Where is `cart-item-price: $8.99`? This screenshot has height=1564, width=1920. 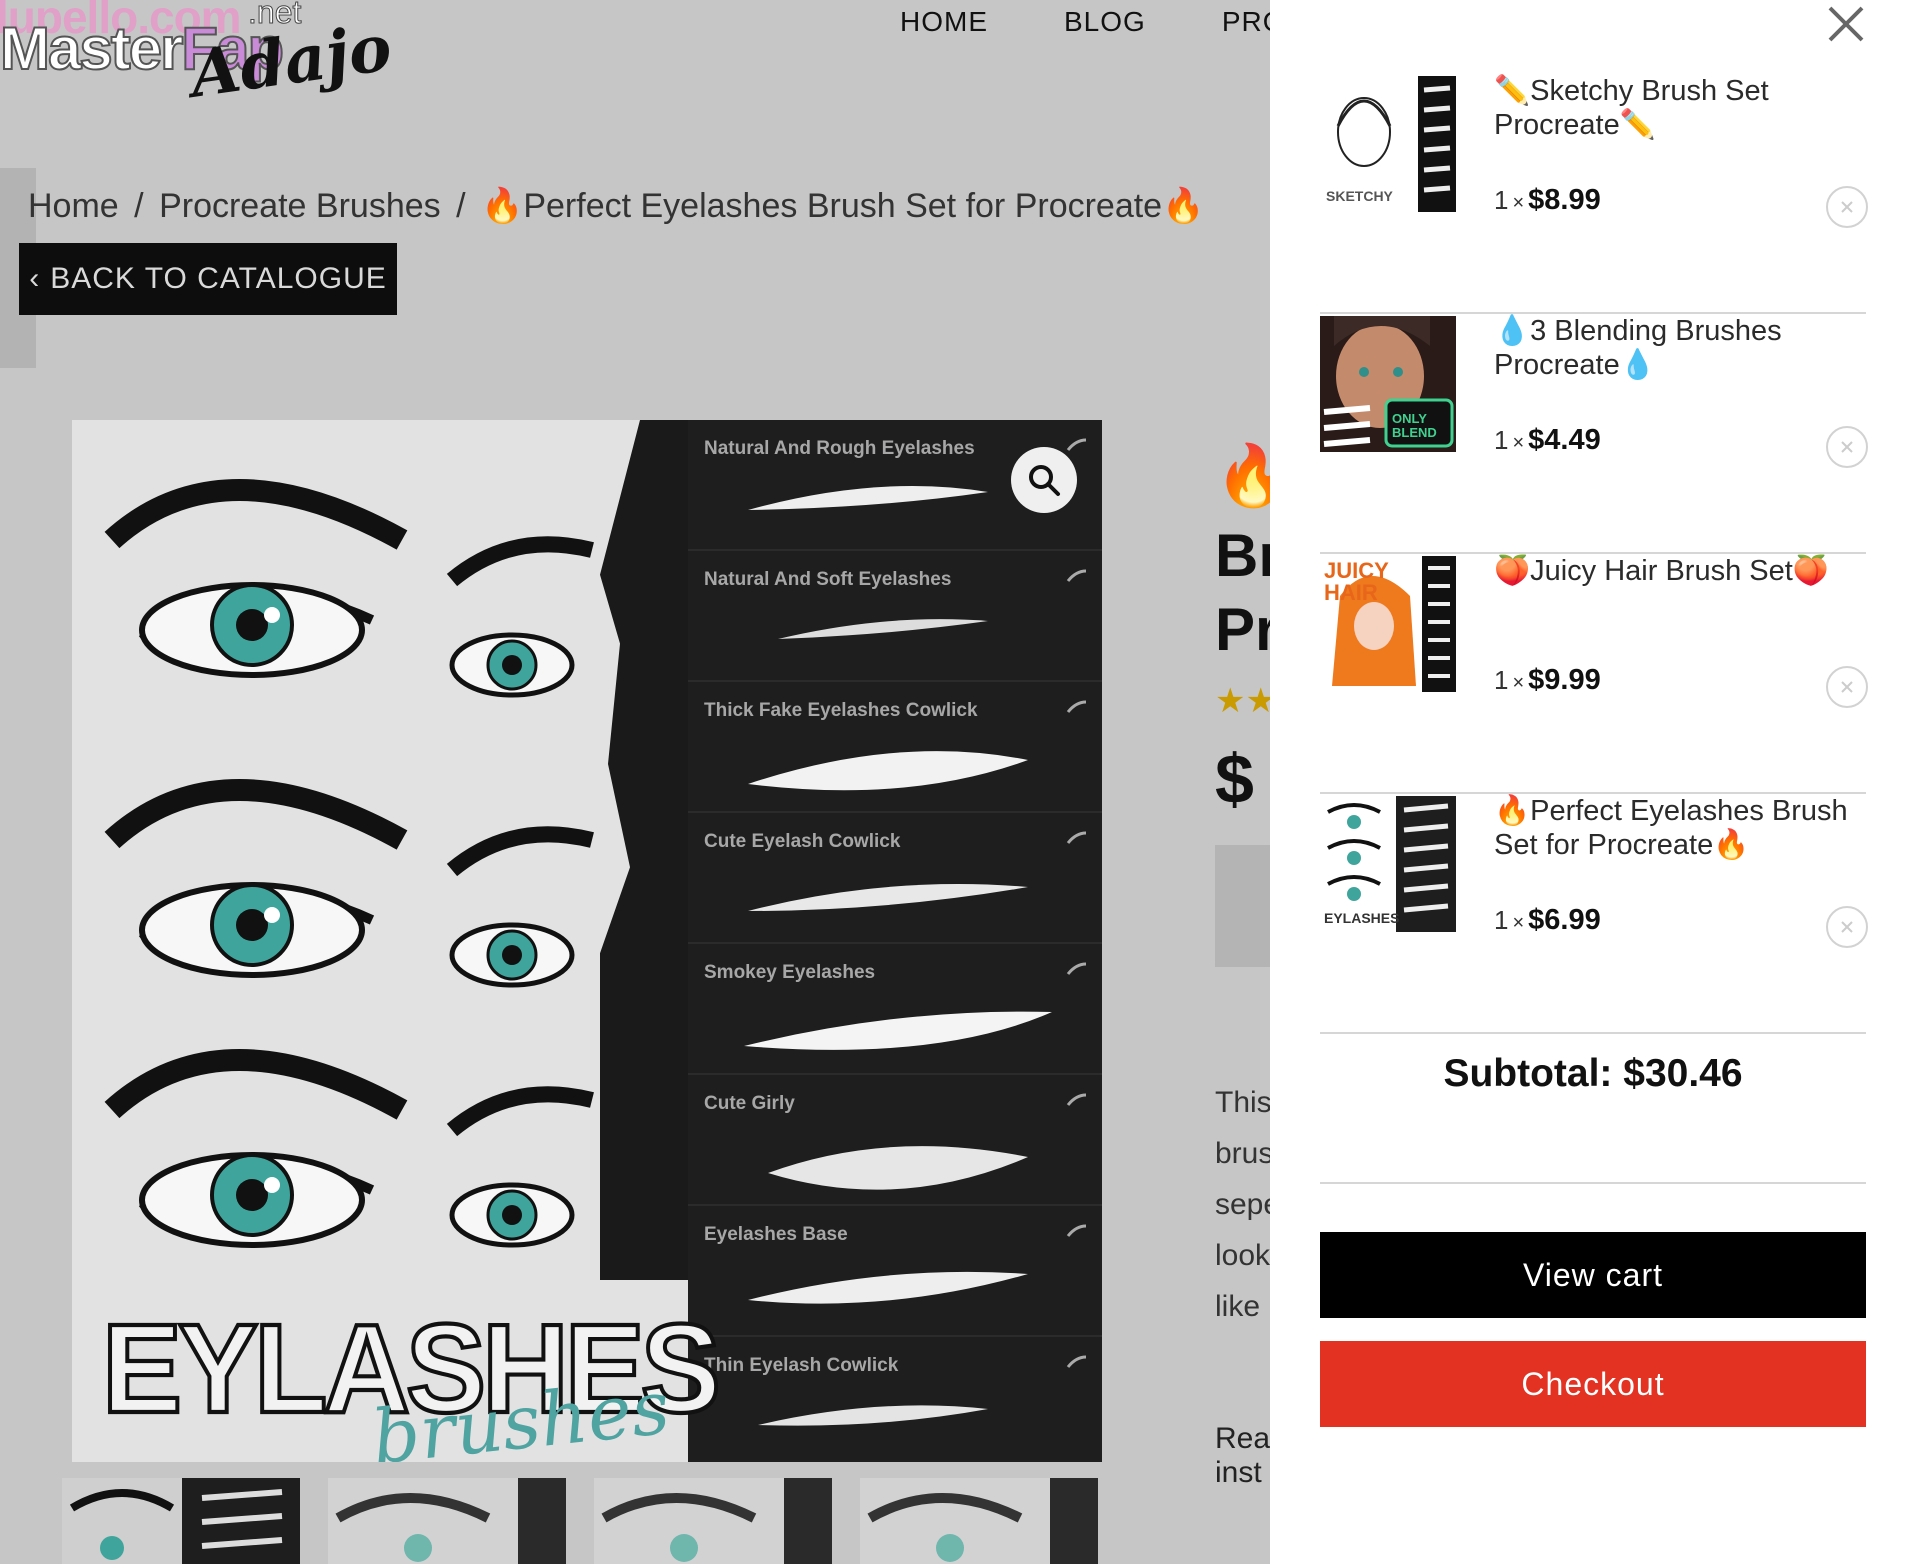 cart-item-price: $8.99 is located at coordinates (1564, 200).